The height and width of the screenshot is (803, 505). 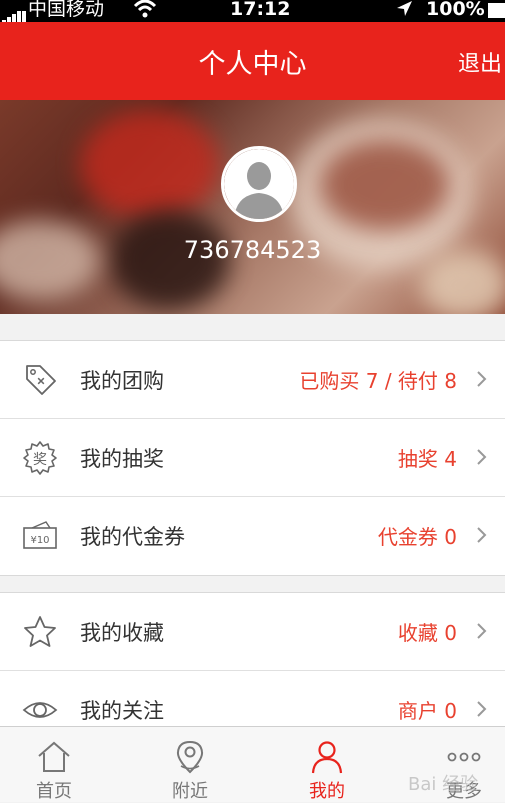 What do you see at coordinates (39, 540) in the screenshot?
I see `voucher-icon-text: ¥10` at bounding box center [39, 540].